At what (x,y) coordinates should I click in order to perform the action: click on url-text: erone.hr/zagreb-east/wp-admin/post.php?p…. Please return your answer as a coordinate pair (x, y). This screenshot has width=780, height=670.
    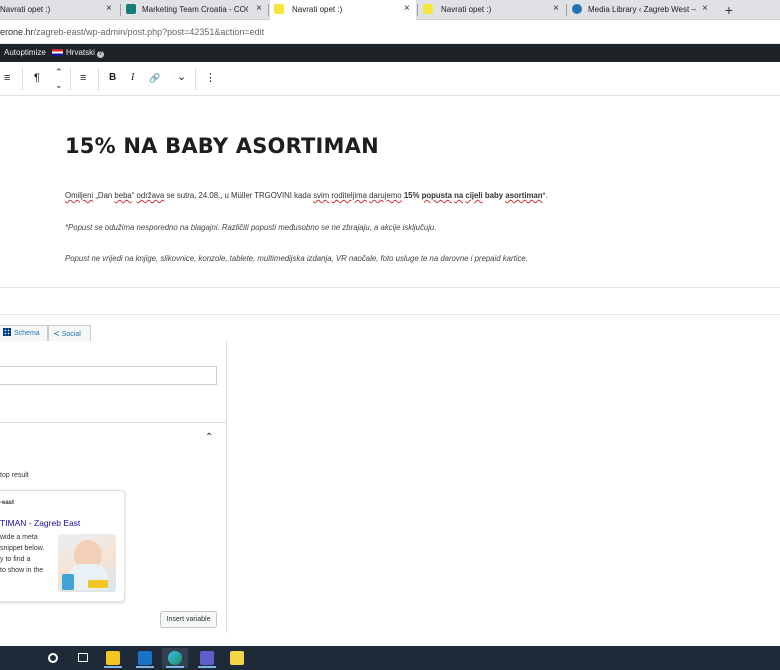
    Looking at the image, I should click on (132, 32).